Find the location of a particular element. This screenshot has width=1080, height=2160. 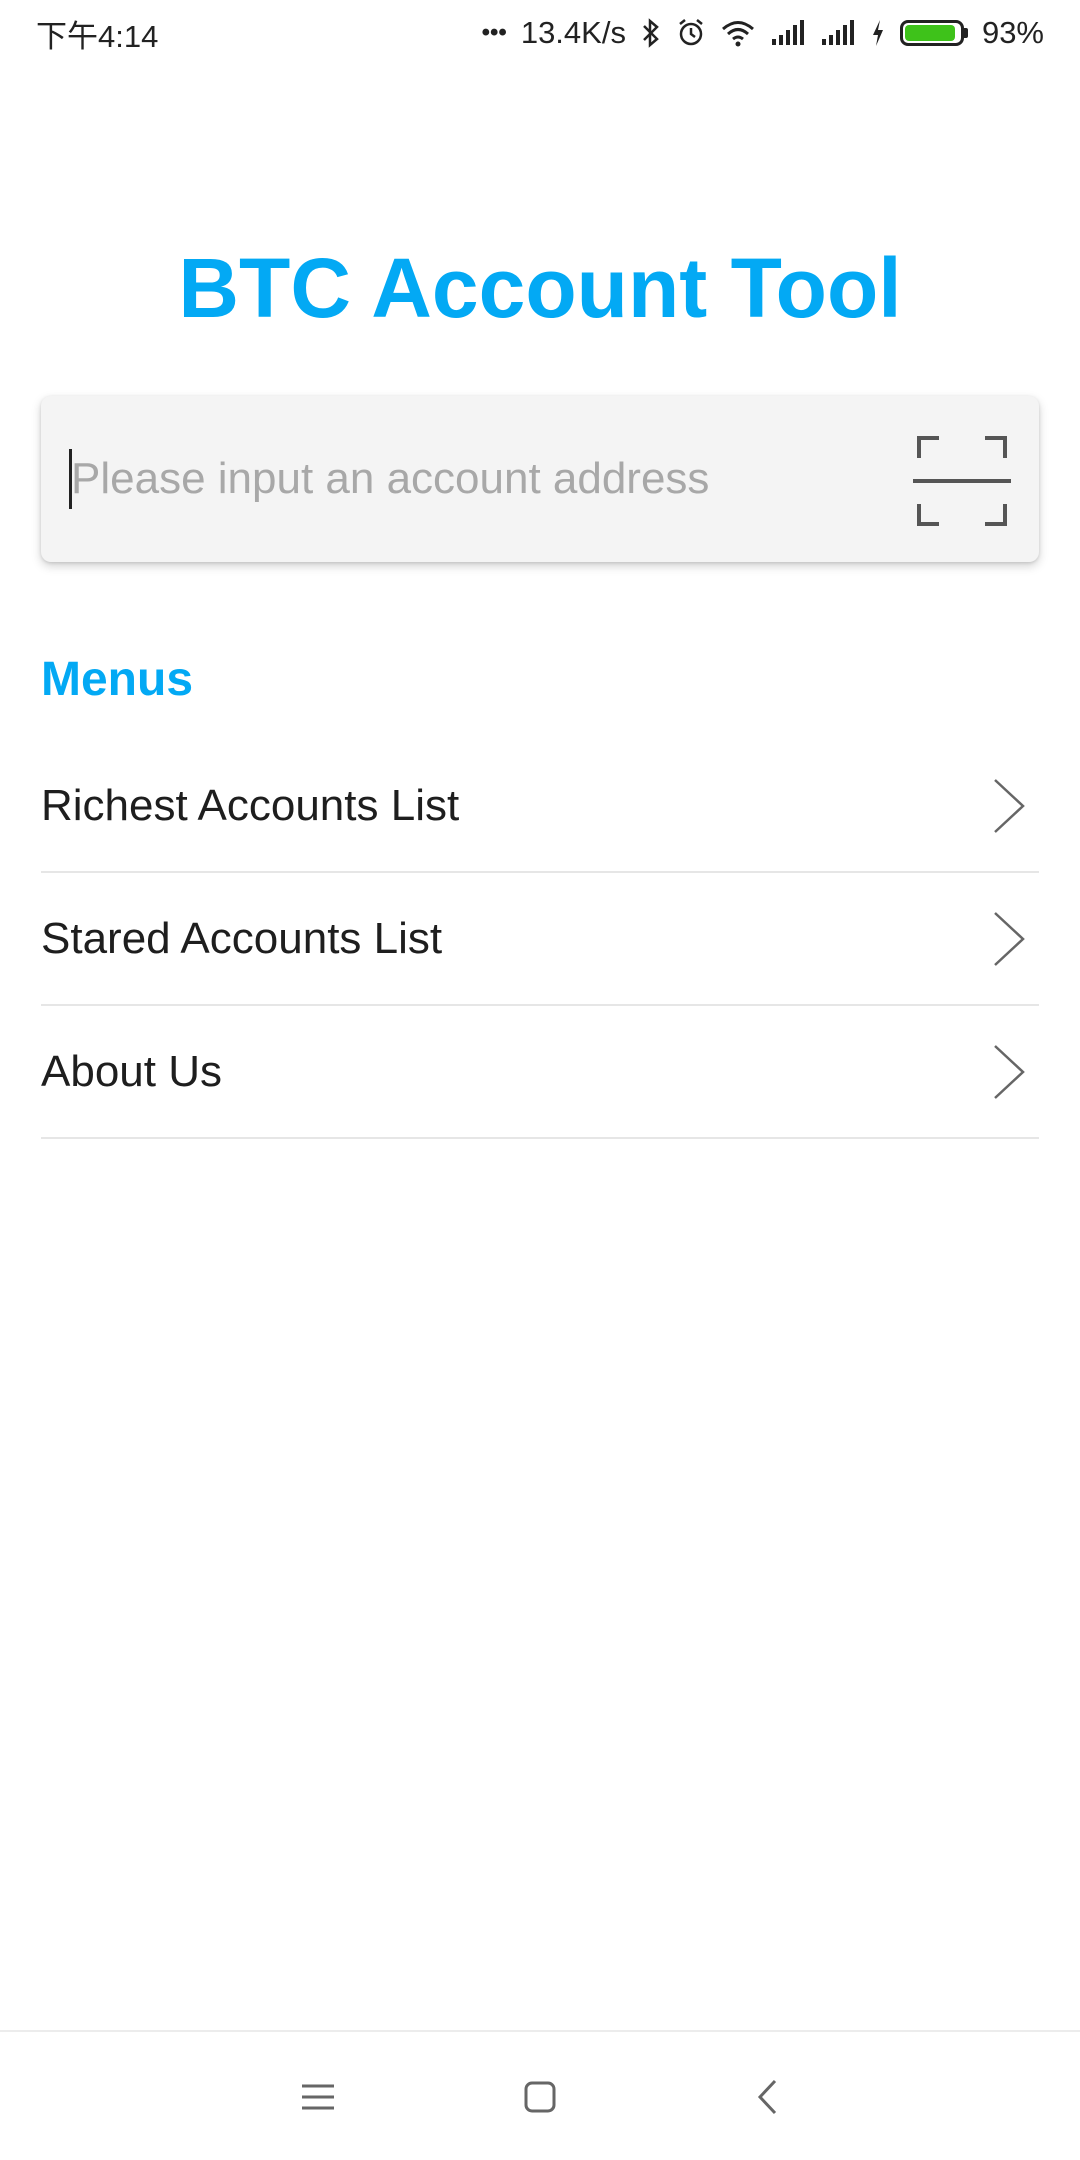

menu-icon is located at coordinates (318, 2097).